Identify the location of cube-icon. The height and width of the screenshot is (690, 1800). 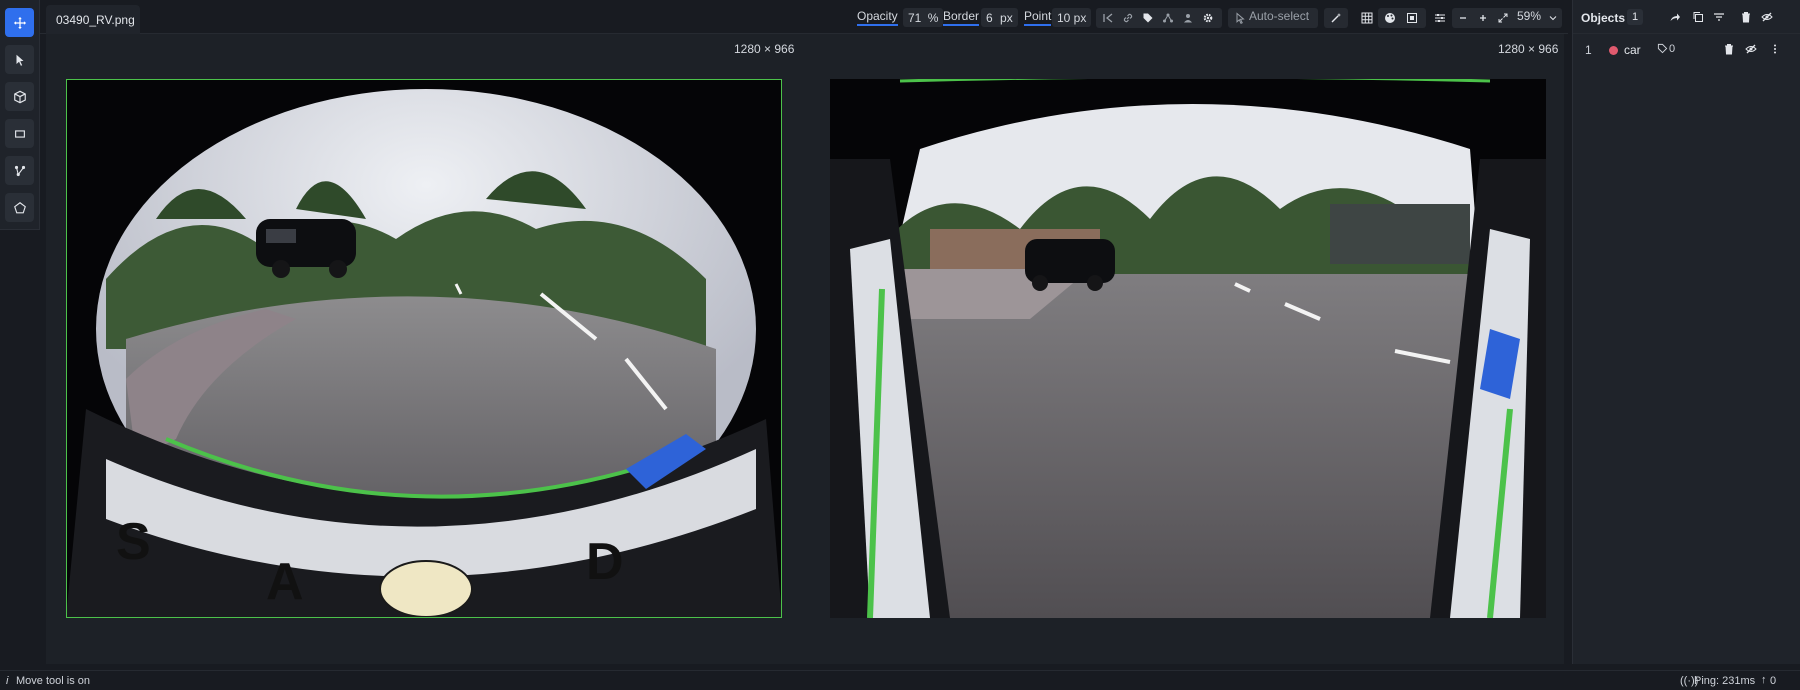
(19, 96).